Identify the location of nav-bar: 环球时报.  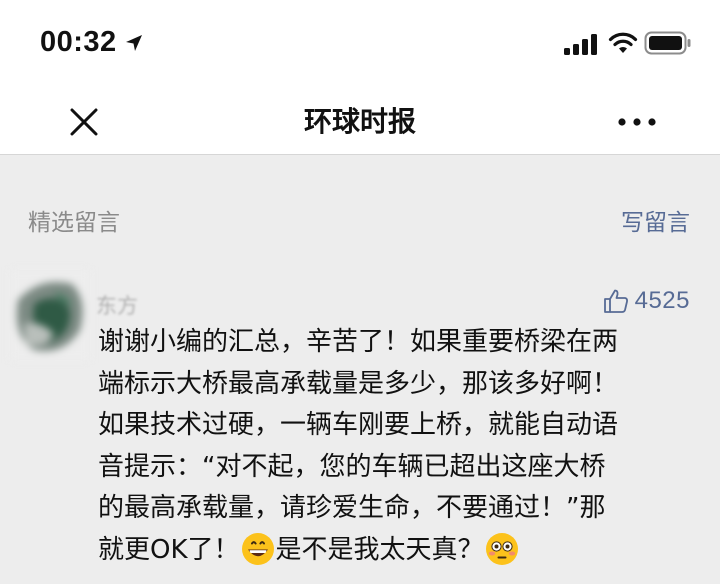
(360, 121).